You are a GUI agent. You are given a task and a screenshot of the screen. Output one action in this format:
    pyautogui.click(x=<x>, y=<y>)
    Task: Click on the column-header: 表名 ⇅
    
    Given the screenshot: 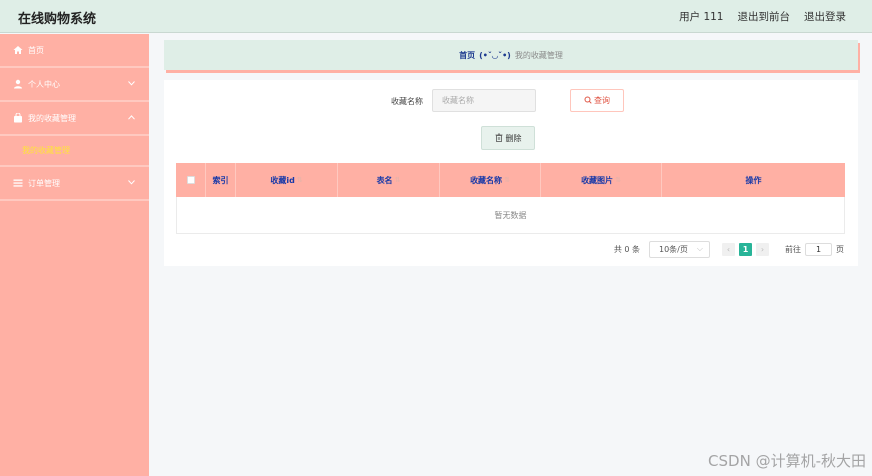 What is the action you would take?
    pyautogui.click(x=389, y=180)
    